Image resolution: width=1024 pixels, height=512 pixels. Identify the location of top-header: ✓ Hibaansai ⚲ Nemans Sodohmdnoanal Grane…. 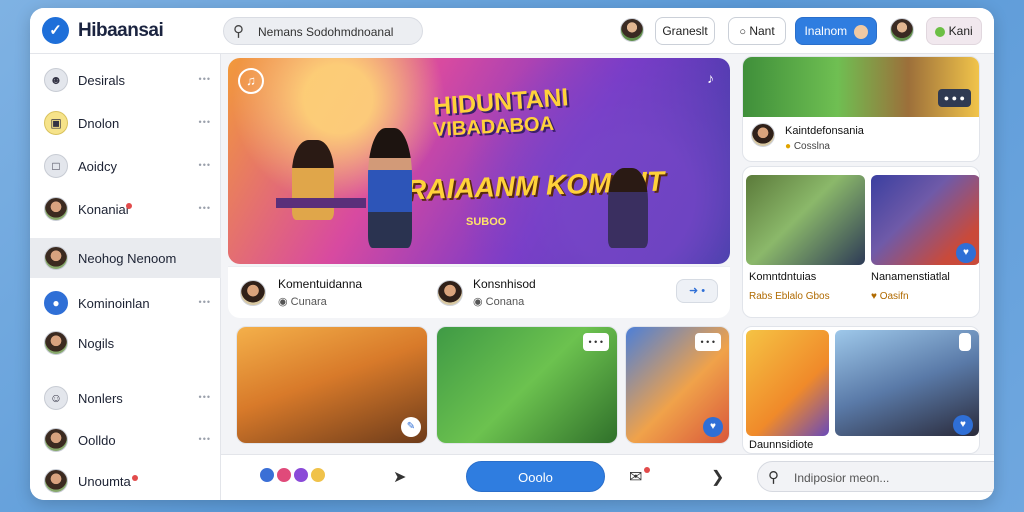
(512, 31).